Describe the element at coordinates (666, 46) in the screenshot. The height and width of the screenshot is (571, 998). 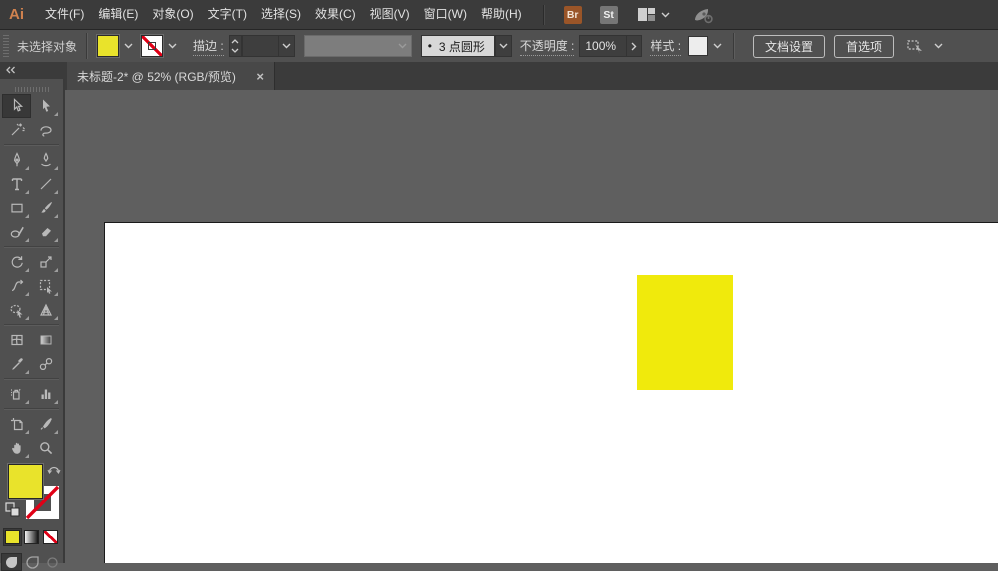
I see `style-label: 样式 :` at that location.